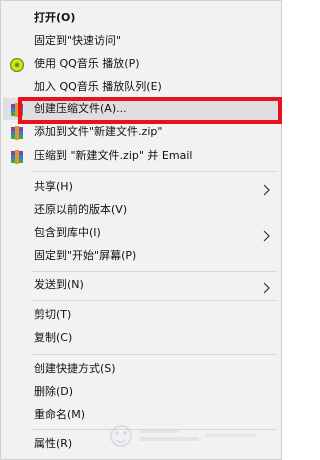  I want to click on watermark-logo, so click(187, 436).